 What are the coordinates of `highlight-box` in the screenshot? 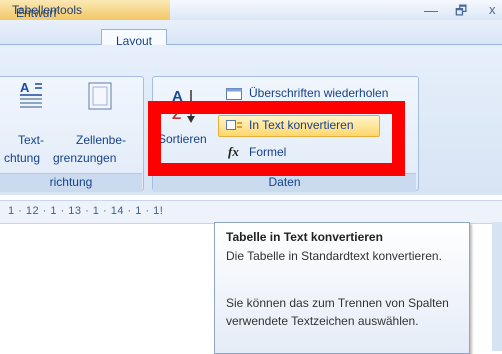 It's located at (276, 138).